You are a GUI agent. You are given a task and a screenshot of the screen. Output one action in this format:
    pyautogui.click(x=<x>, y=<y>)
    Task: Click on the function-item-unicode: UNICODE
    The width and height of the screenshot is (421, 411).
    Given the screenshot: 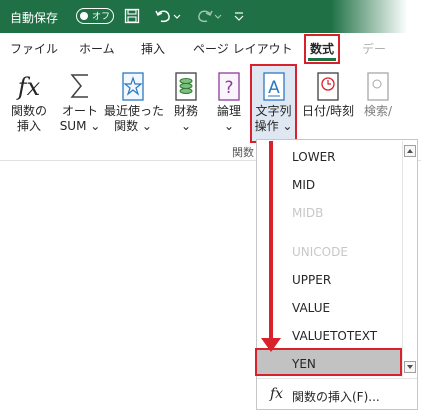 What is the action you would take?
    pyautogui.click(x=329, y=252)
    